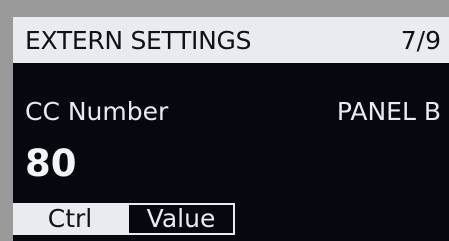 This screenshot has width=449, height=241. I want to click on parameter-label: CC Number, so click(97, 111).